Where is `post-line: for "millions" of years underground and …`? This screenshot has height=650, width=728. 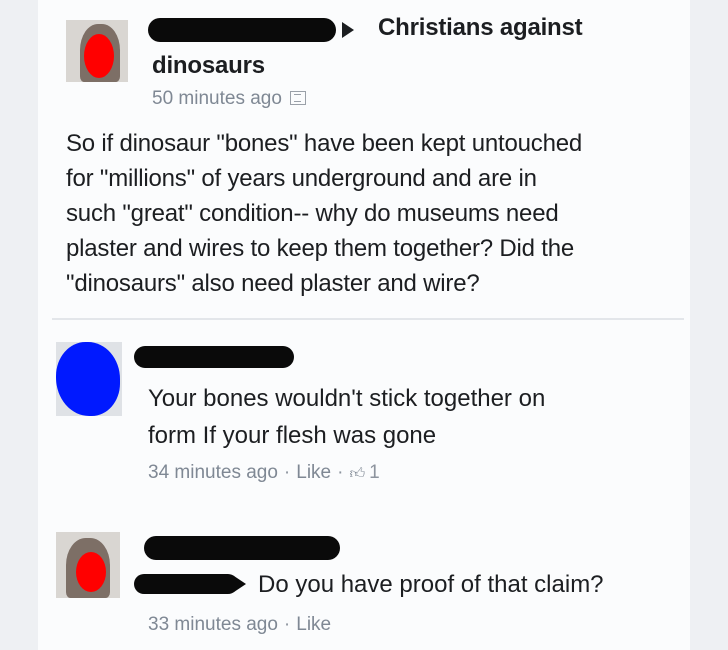
post-line: for "millions" of years underground and … is located at coordinates (301, 178).